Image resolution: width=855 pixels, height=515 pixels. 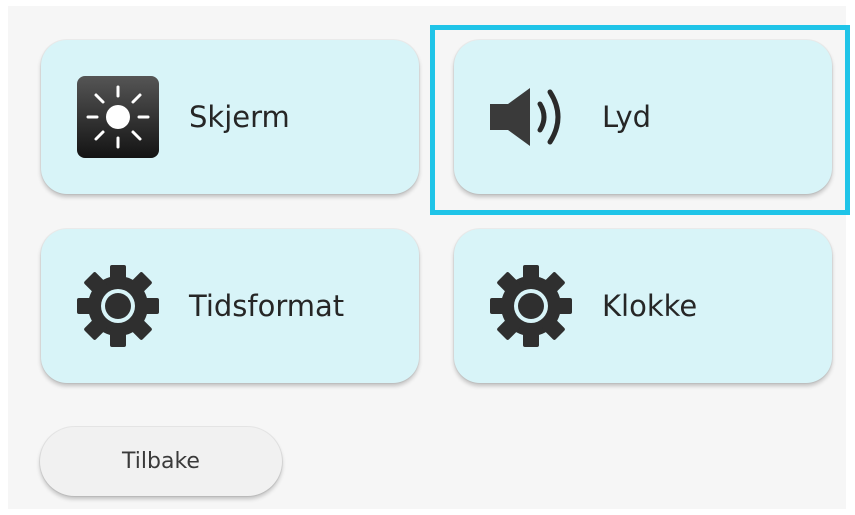 What do you see at coordinates (267, 306) in the screenshot?
I see `tidsformat-label: Tidsformat` at bounding box center [267, 306].